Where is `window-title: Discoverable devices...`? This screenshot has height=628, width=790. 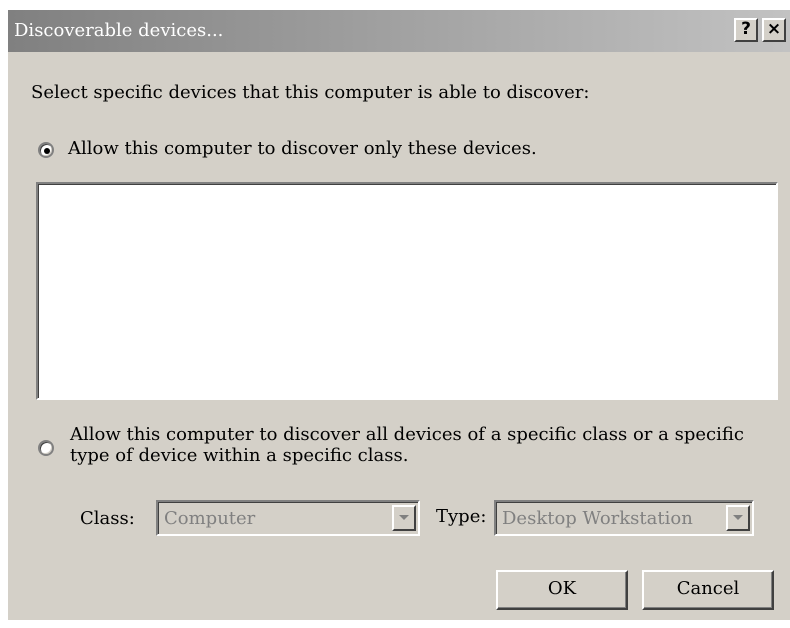 window-title: Discoverable devices... is located at coordinates (119, 30).